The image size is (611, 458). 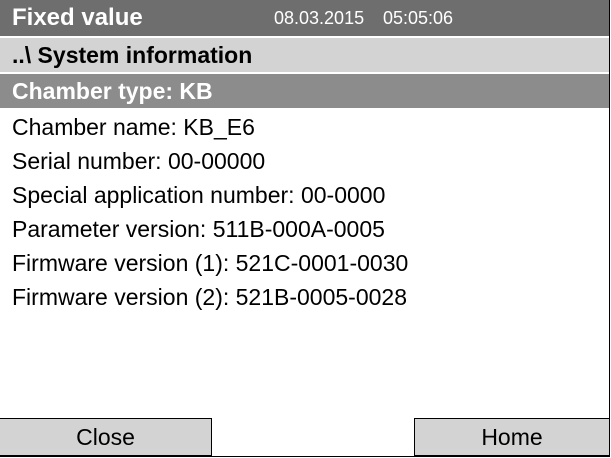 What do you see at coordinates (304, 55) in the screenshot?
I see `breadcrumb: ..\ System information` at bounding box center [304, 55].